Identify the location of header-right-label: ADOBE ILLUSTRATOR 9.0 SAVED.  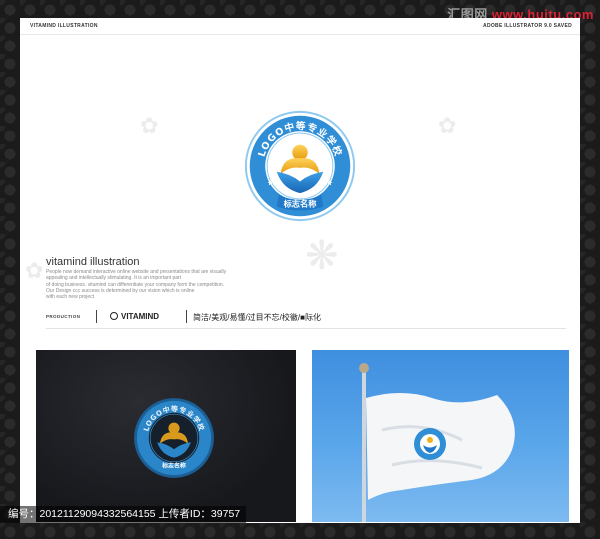
(527, 26).